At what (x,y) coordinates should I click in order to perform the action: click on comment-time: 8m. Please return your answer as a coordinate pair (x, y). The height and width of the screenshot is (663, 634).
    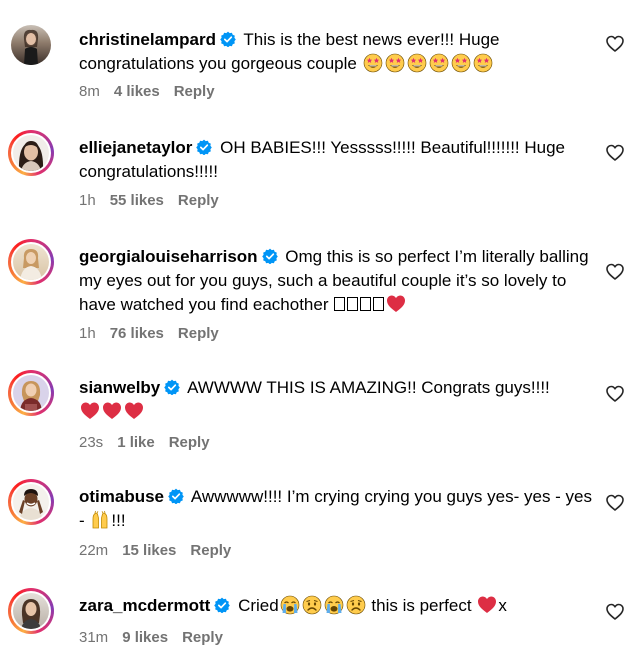
    Looking at the image, I should click on (89, 91).